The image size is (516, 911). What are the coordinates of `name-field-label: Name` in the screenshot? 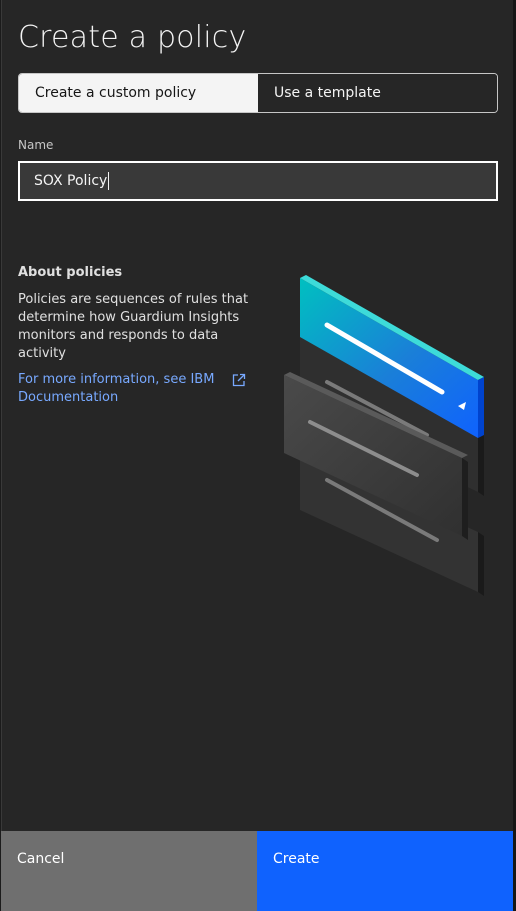 It's located at (36, 145).